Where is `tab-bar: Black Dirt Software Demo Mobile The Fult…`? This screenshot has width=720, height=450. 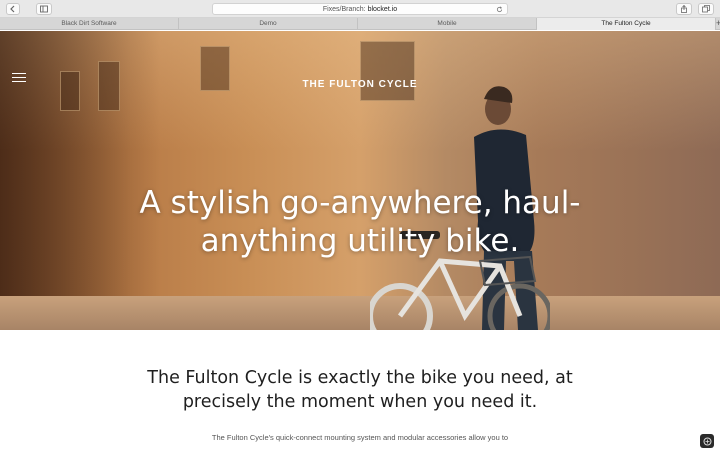
tab-bar: Black Dirt Software Demo Mobile The Fult… is located at coordinates (360, 24).